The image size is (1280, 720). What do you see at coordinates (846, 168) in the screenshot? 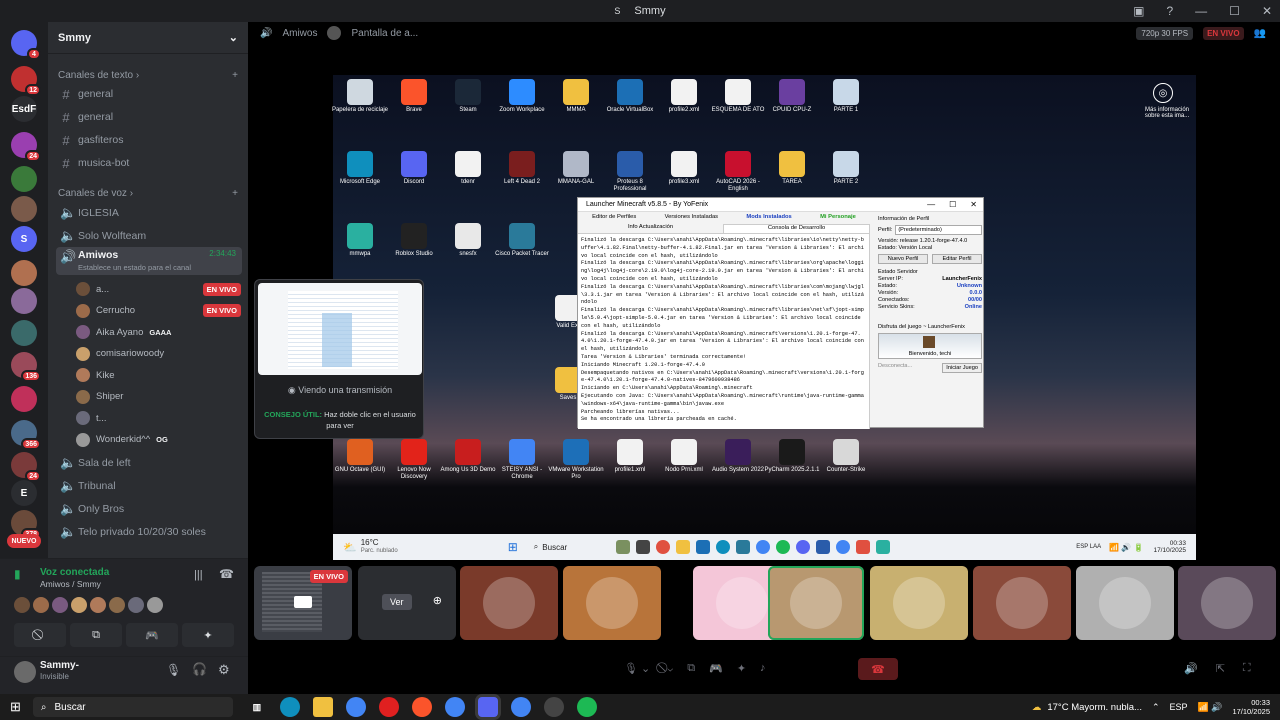
I see `desktop-icon: PARTE 2` at bounding box center [846, 168].